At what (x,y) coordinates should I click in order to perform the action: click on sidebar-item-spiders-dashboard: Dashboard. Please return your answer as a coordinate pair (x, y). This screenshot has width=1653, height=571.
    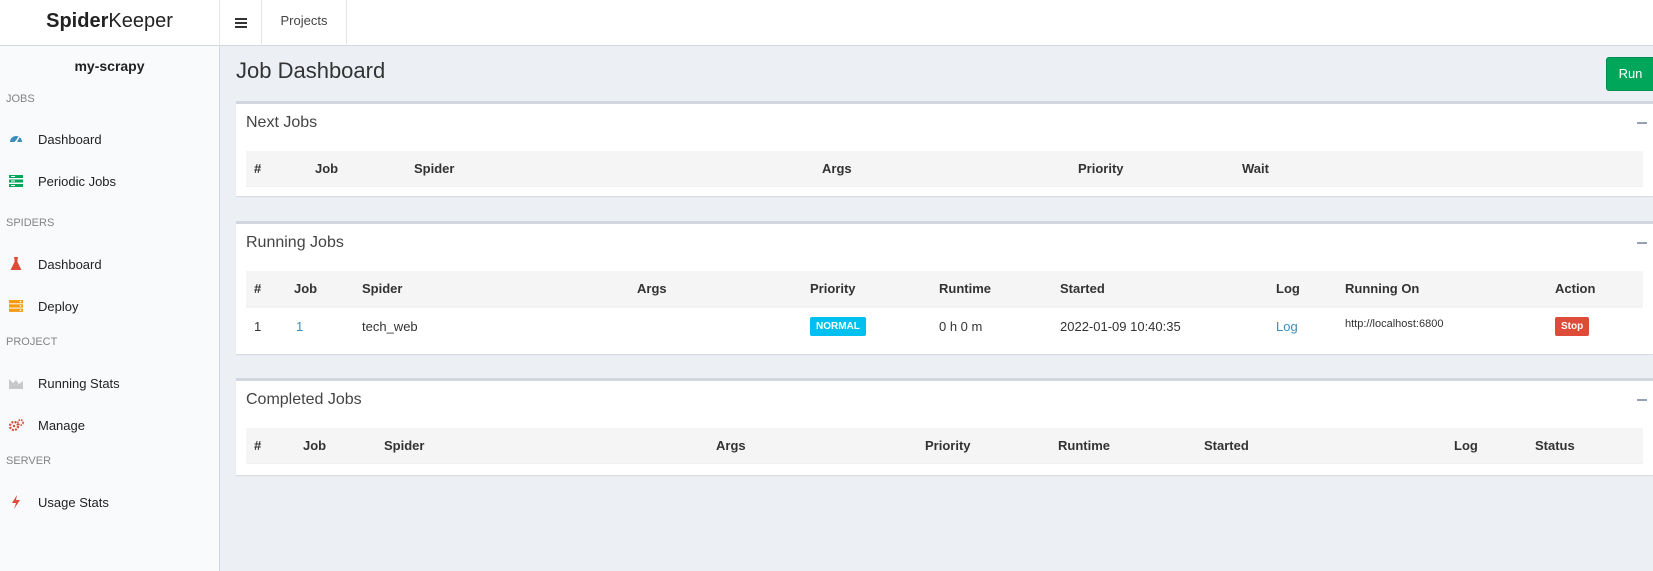
    Looking at the image, I should click on (109, 264).